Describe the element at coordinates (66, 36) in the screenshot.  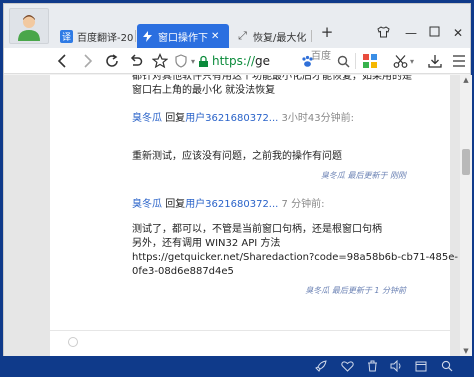
I see `translate-icon: 译` at that location.